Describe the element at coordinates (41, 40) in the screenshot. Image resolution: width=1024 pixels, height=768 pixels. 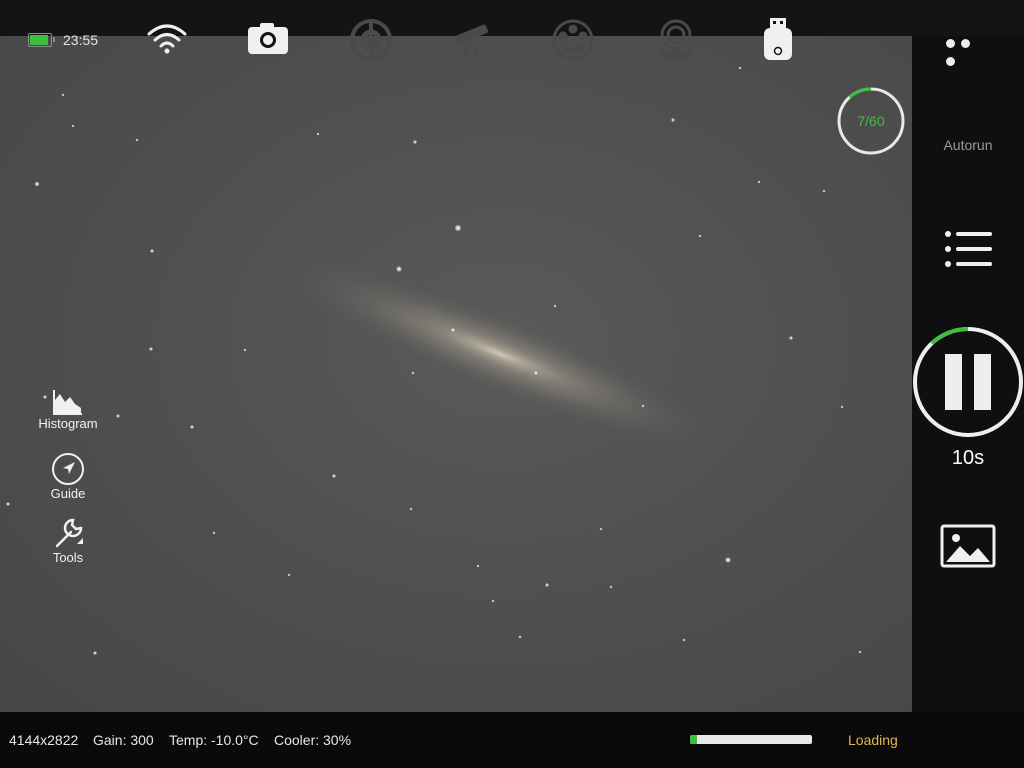
I see `battery-icon` at that location.